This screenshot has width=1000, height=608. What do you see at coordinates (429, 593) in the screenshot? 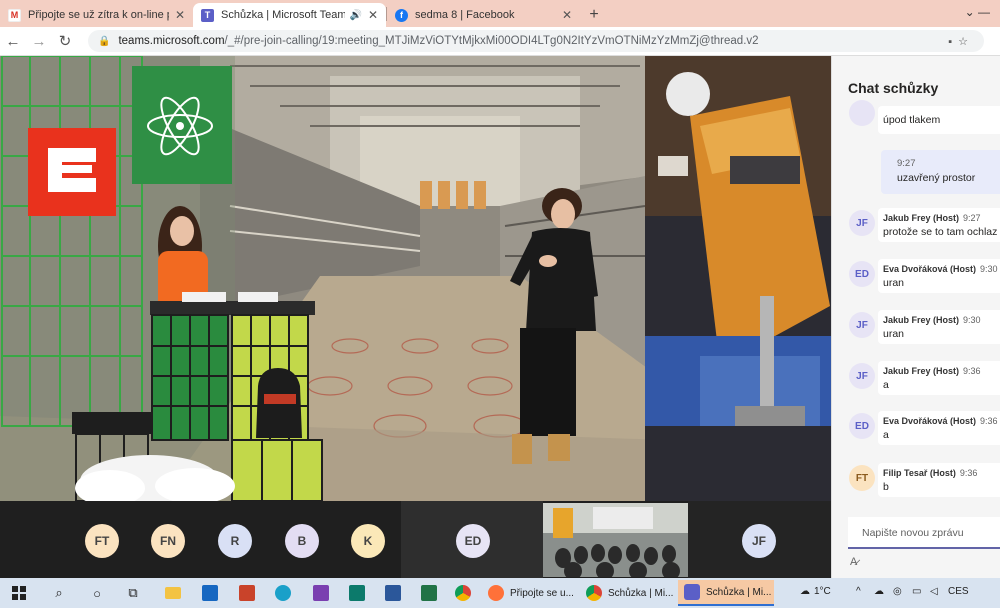
I see `excel-icon` at bounding box center [429, 593].